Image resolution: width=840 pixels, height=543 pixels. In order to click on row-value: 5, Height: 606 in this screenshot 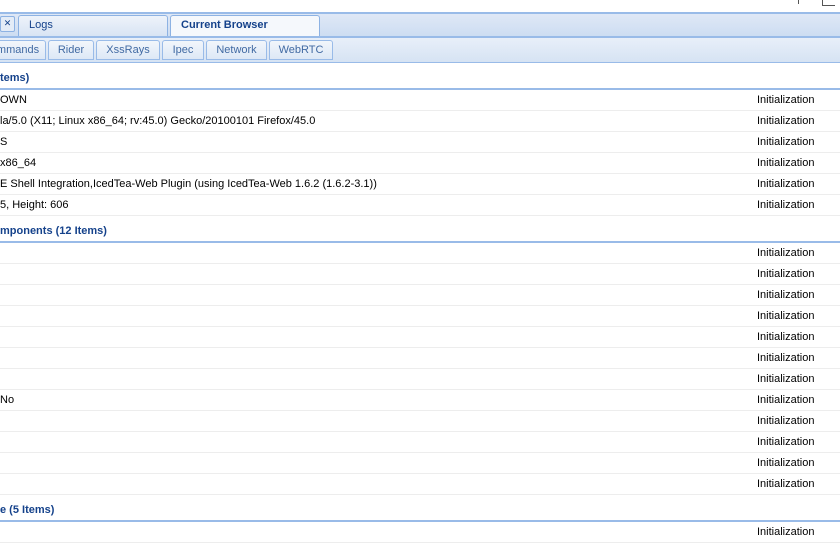, I will do `click(34, 205)`.